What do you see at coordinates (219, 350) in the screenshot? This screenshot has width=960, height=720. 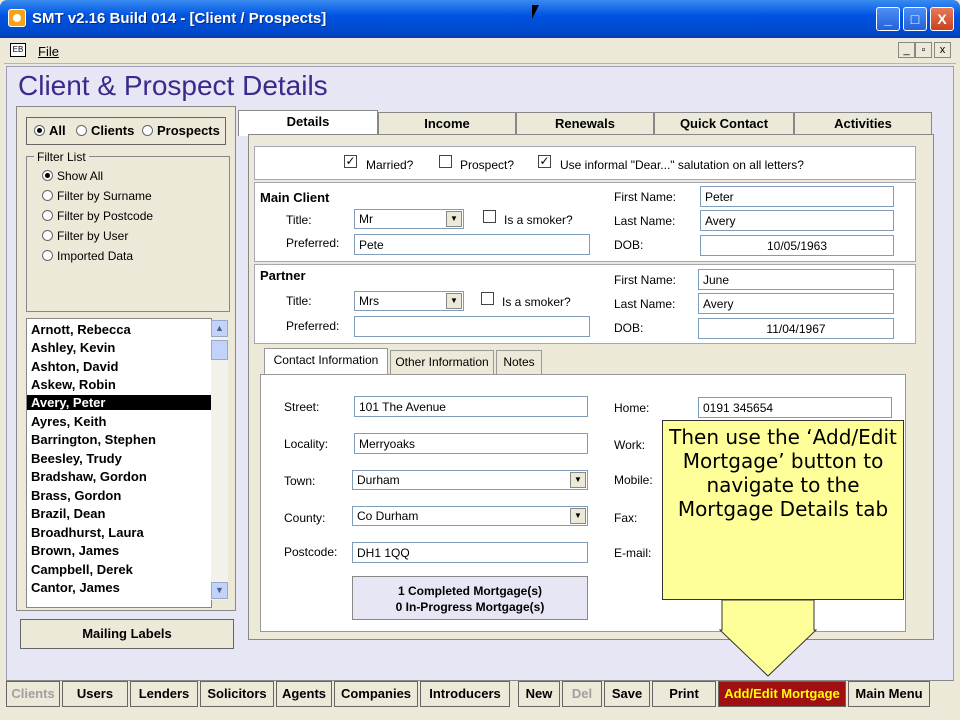 I see `scroll-thumb` at bounding box center [219, 350].